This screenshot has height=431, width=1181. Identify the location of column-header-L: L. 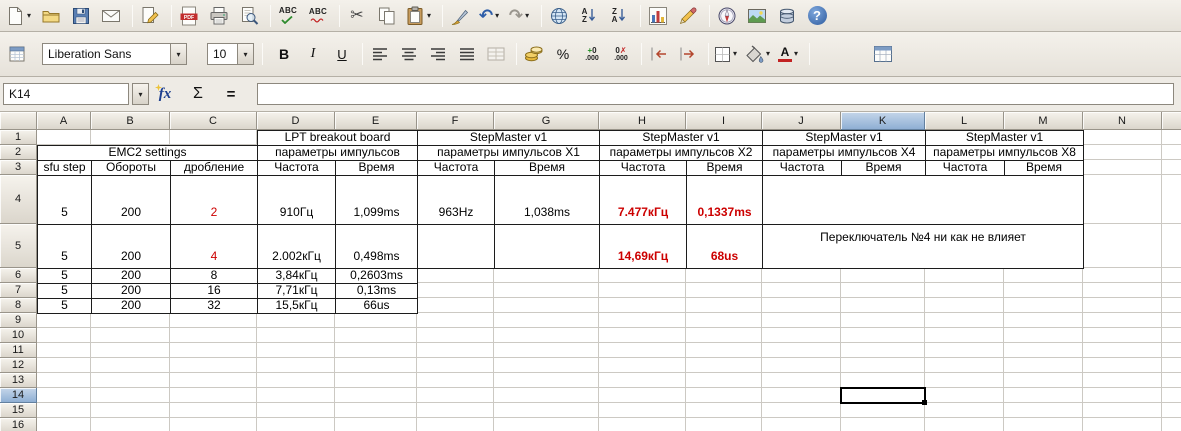
(964, 121).